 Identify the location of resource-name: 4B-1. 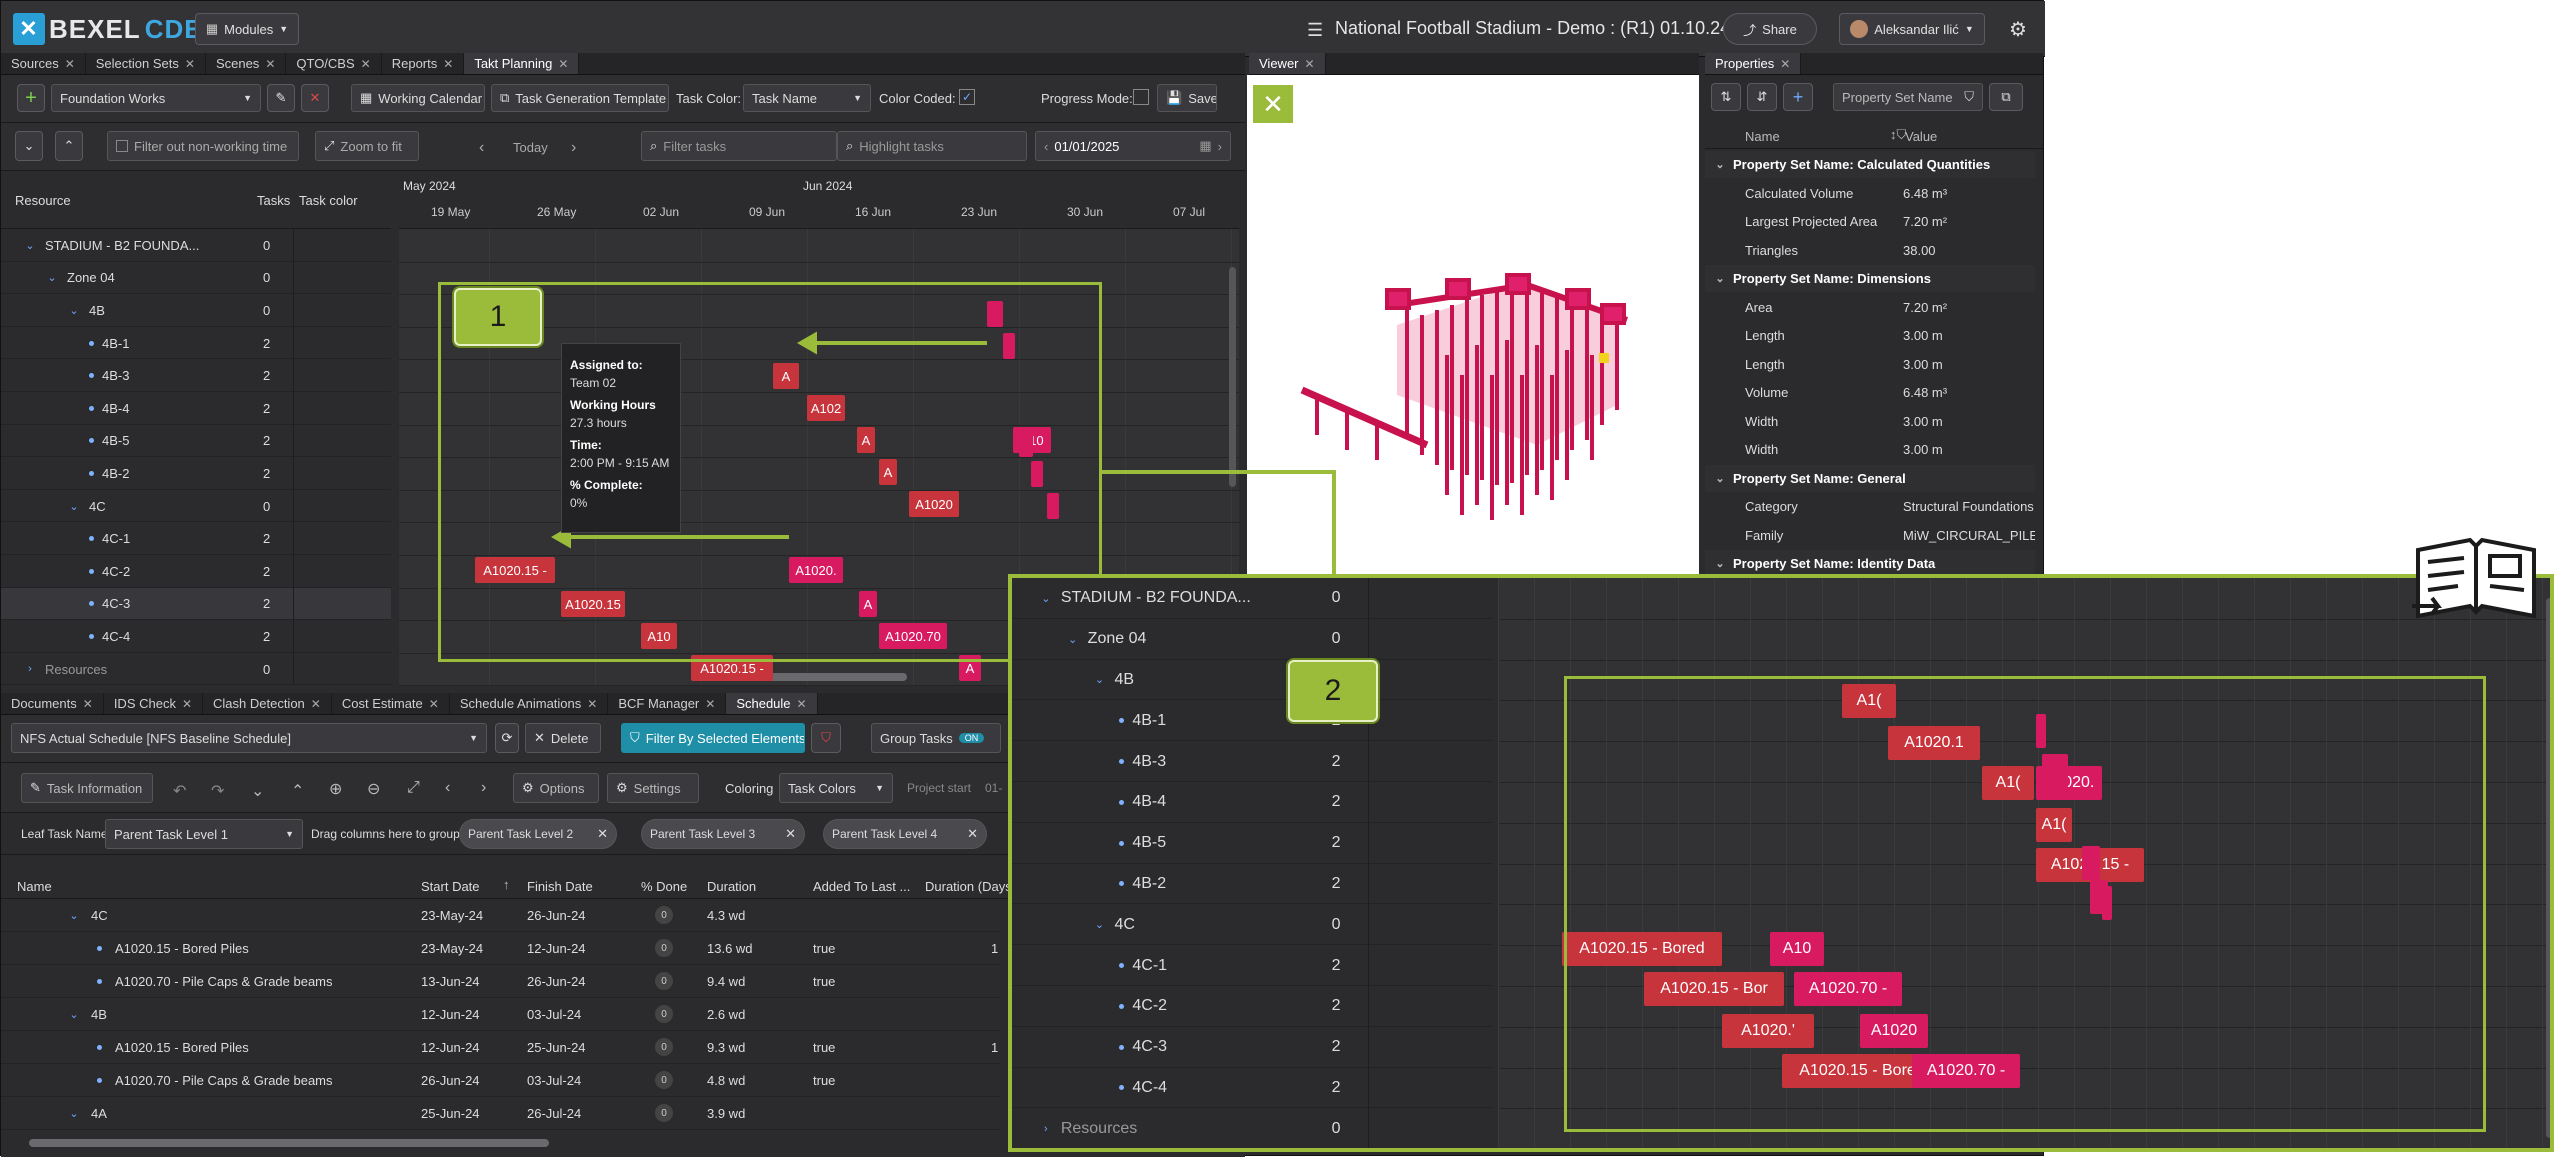
(1149, 720).